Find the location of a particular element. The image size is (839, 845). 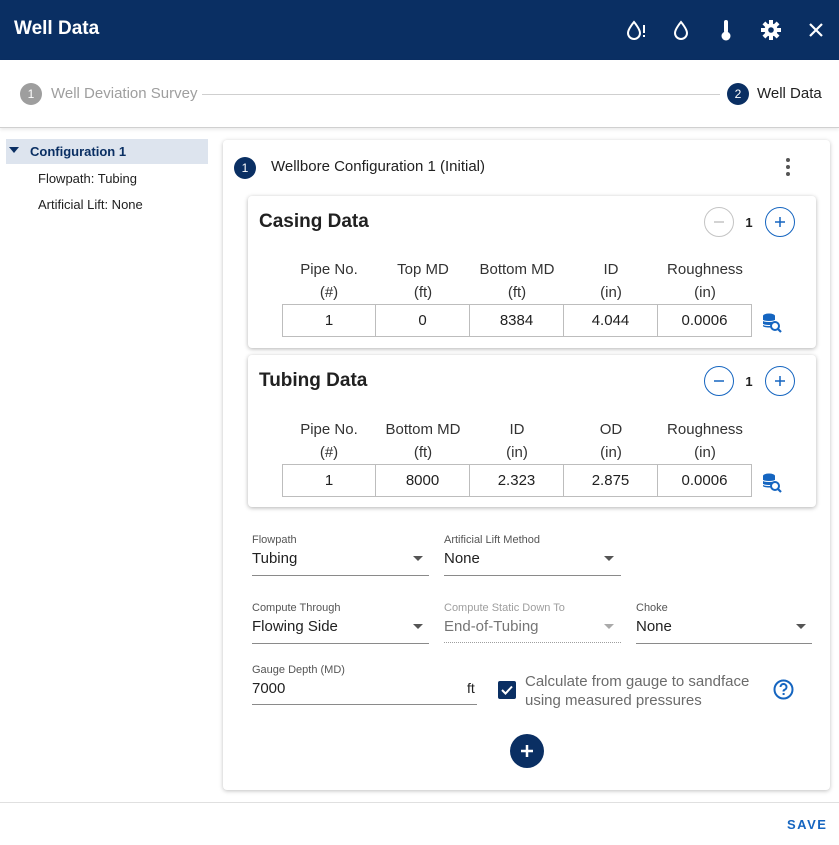

artificial-lift-underline is located at coordinates (532, 575).